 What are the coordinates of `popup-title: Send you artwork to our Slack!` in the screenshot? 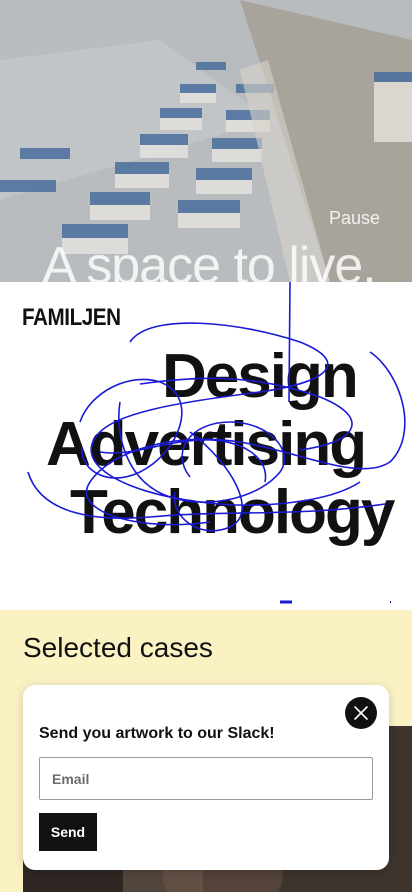 It's located at (157, 733).